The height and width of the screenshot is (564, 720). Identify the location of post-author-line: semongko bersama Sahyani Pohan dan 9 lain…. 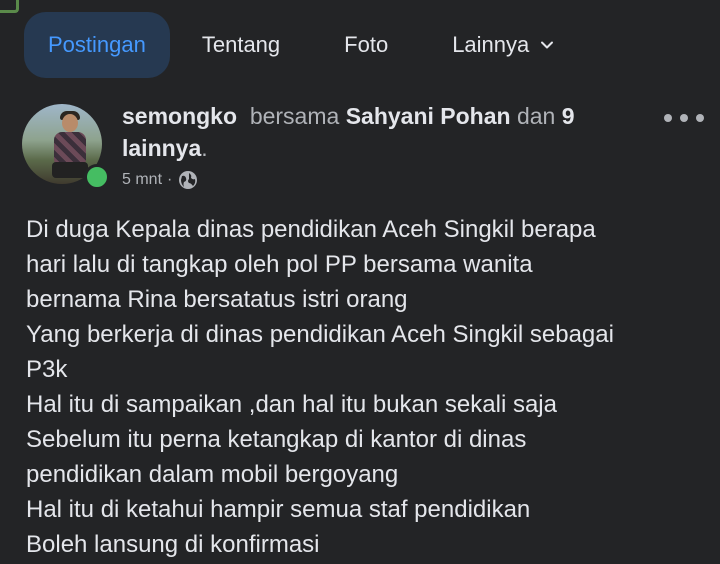
(382, 132).